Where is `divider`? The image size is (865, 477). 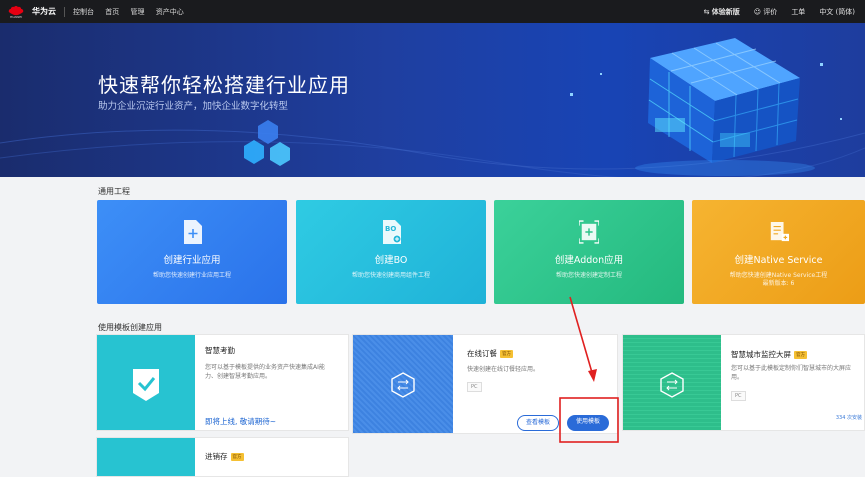 divider is located at coordinates (64, 11).